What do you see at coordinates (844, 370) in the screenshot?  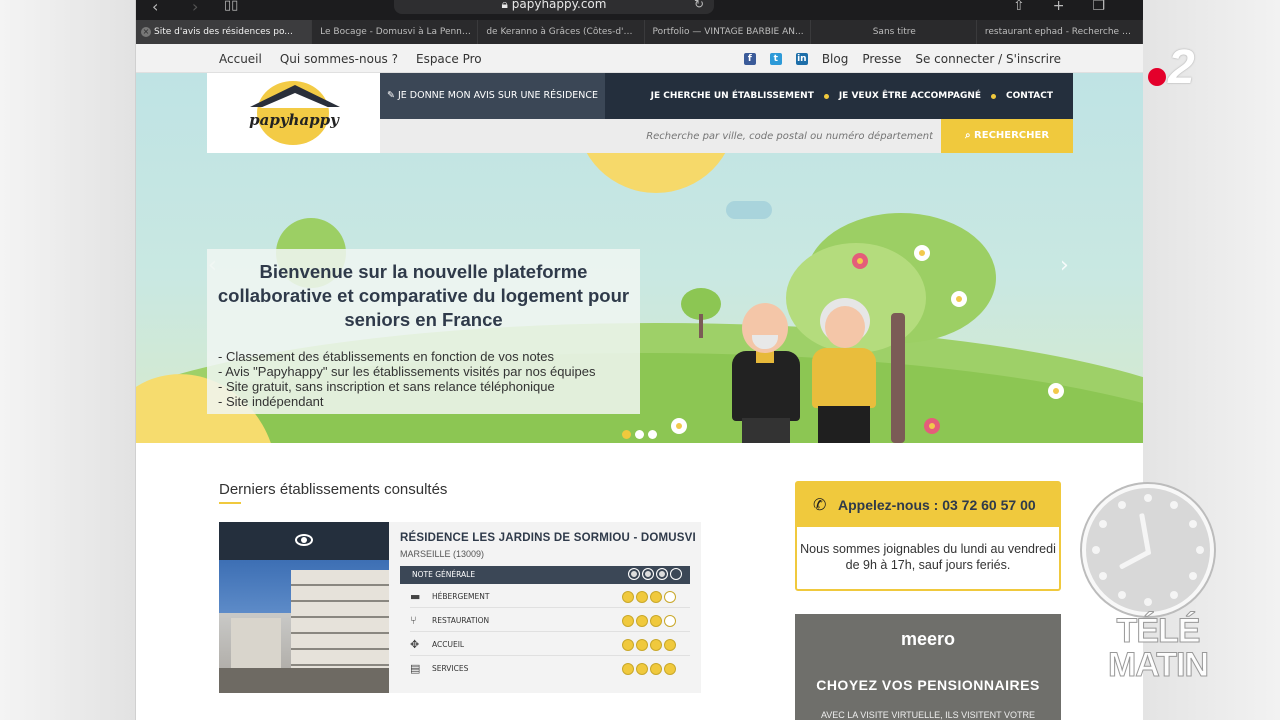 I see `elderly-woman-illustration` at bounding box center [844, 370].